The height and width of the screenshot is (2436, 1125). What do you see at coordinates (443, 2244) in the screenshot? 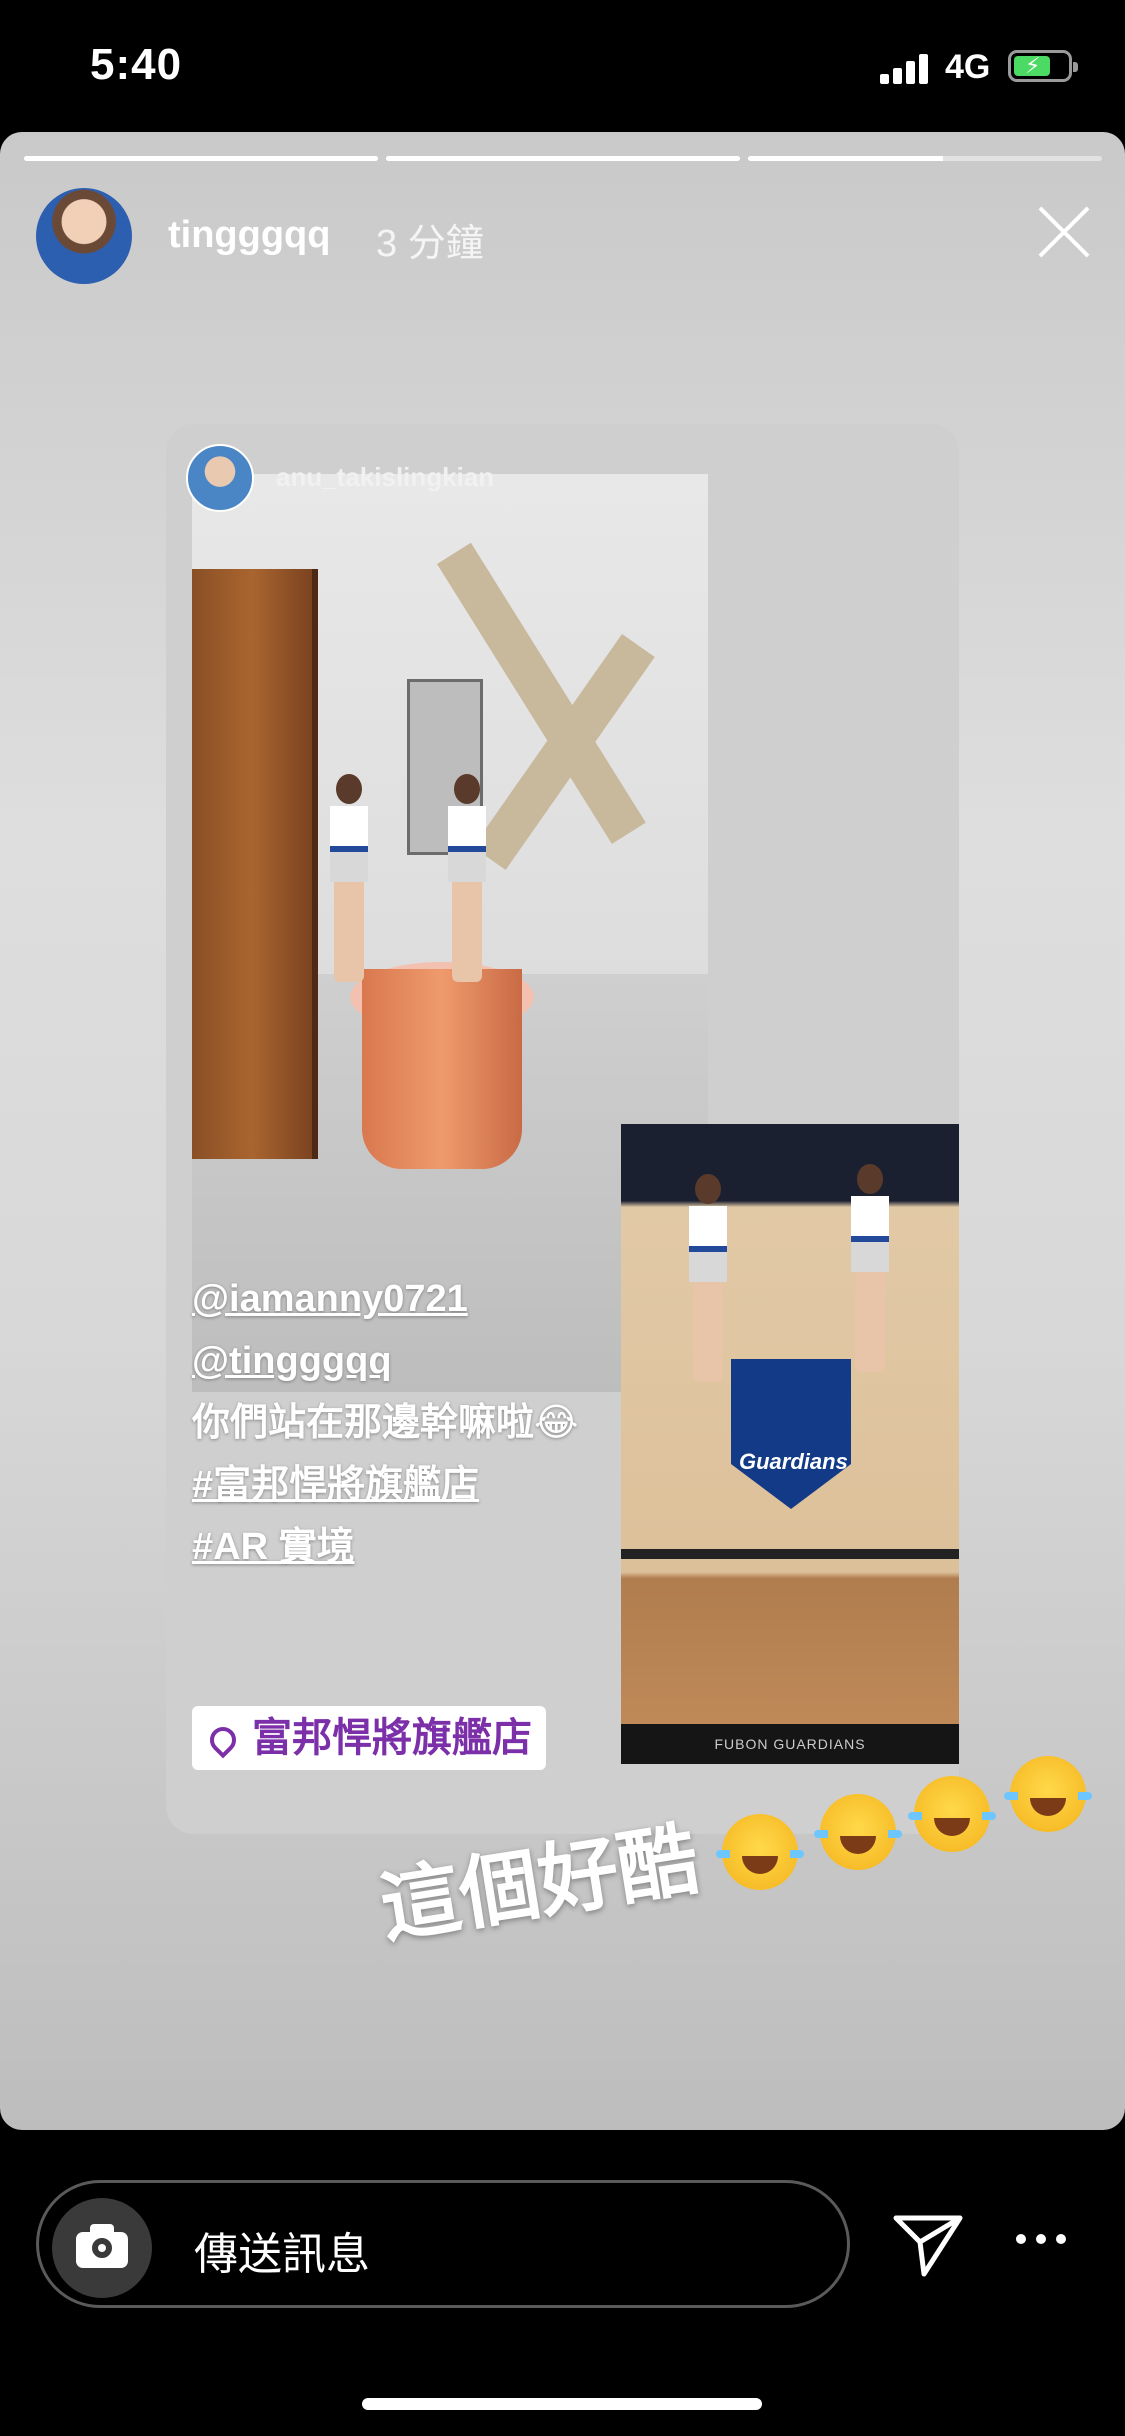
I see `message-input` at bounding box center [443, 2244].